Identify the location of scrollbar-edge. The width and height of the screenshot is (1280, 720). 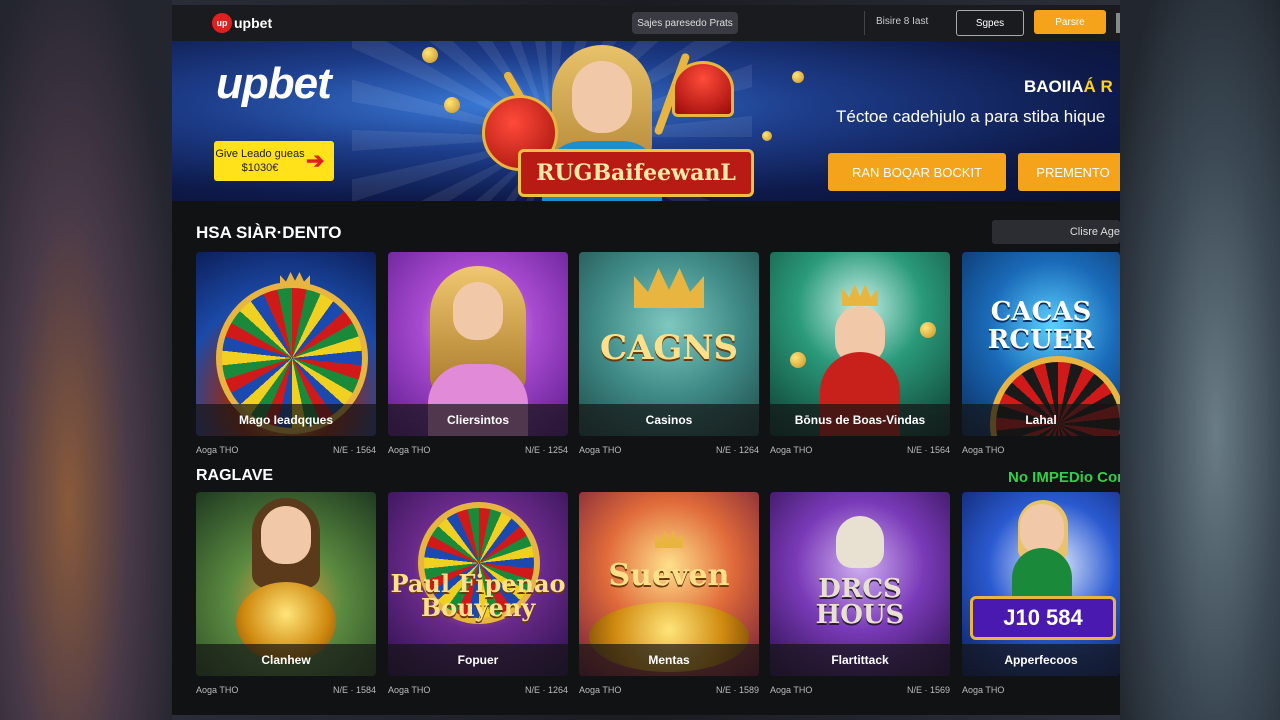
(1118, 23).